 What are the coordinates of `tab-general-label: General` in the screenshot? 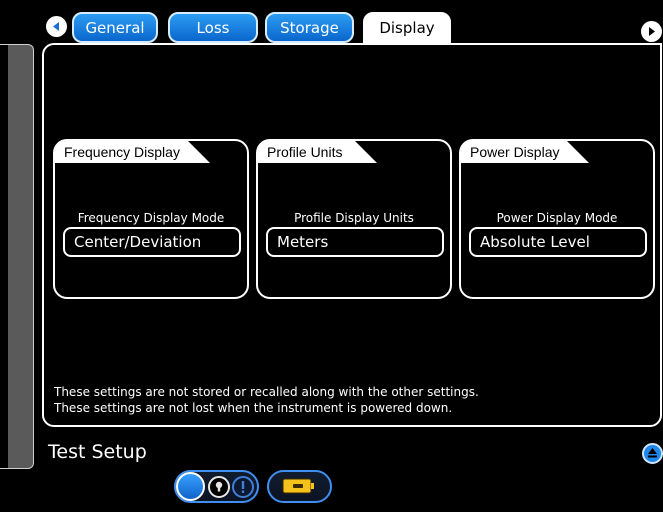 It's located at (115, 27).